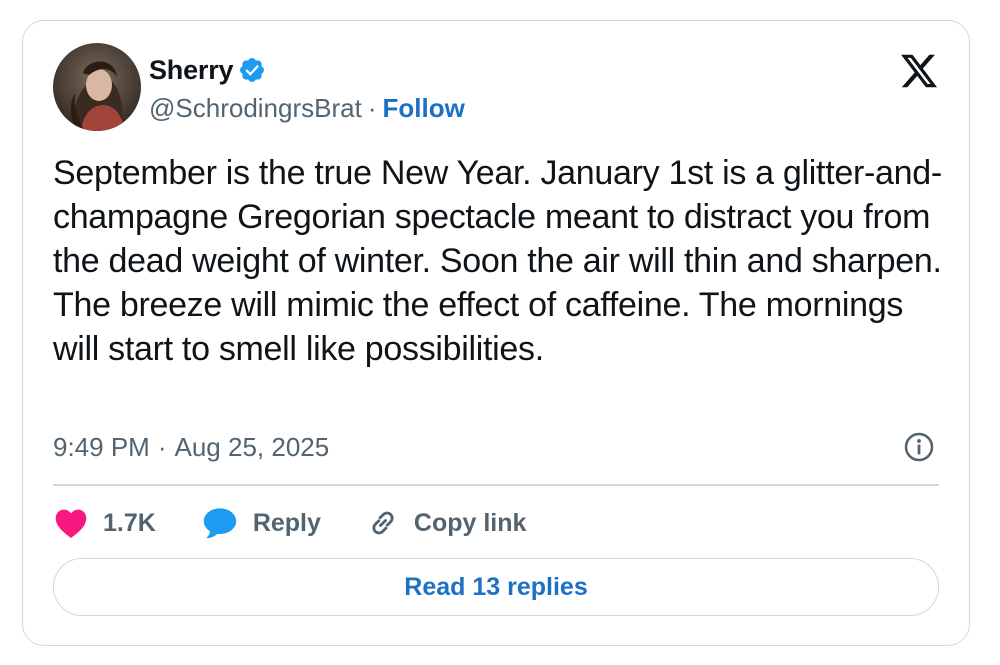 This screenshot has height=665, width=1000. I want to click on copy-link-button: Copy link, so click(446, 523).